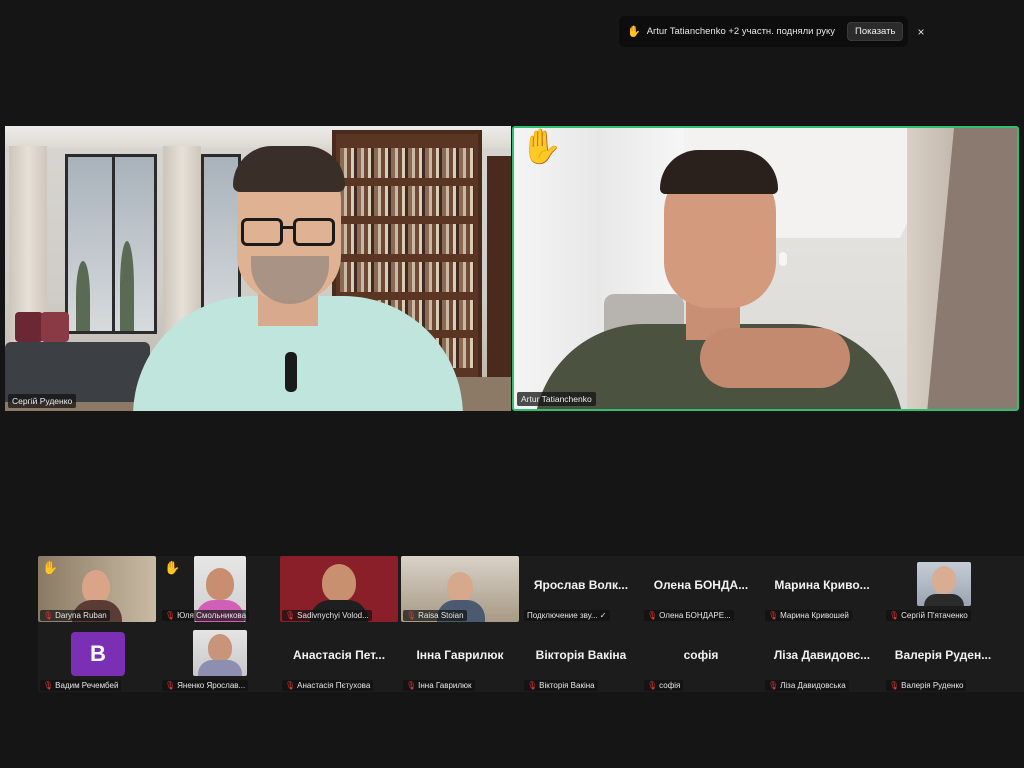 The height and width of the screenshot is (768, 1024). I want to click on participant-name: 🎙 Ліза Давидовська, so click(807, 685).